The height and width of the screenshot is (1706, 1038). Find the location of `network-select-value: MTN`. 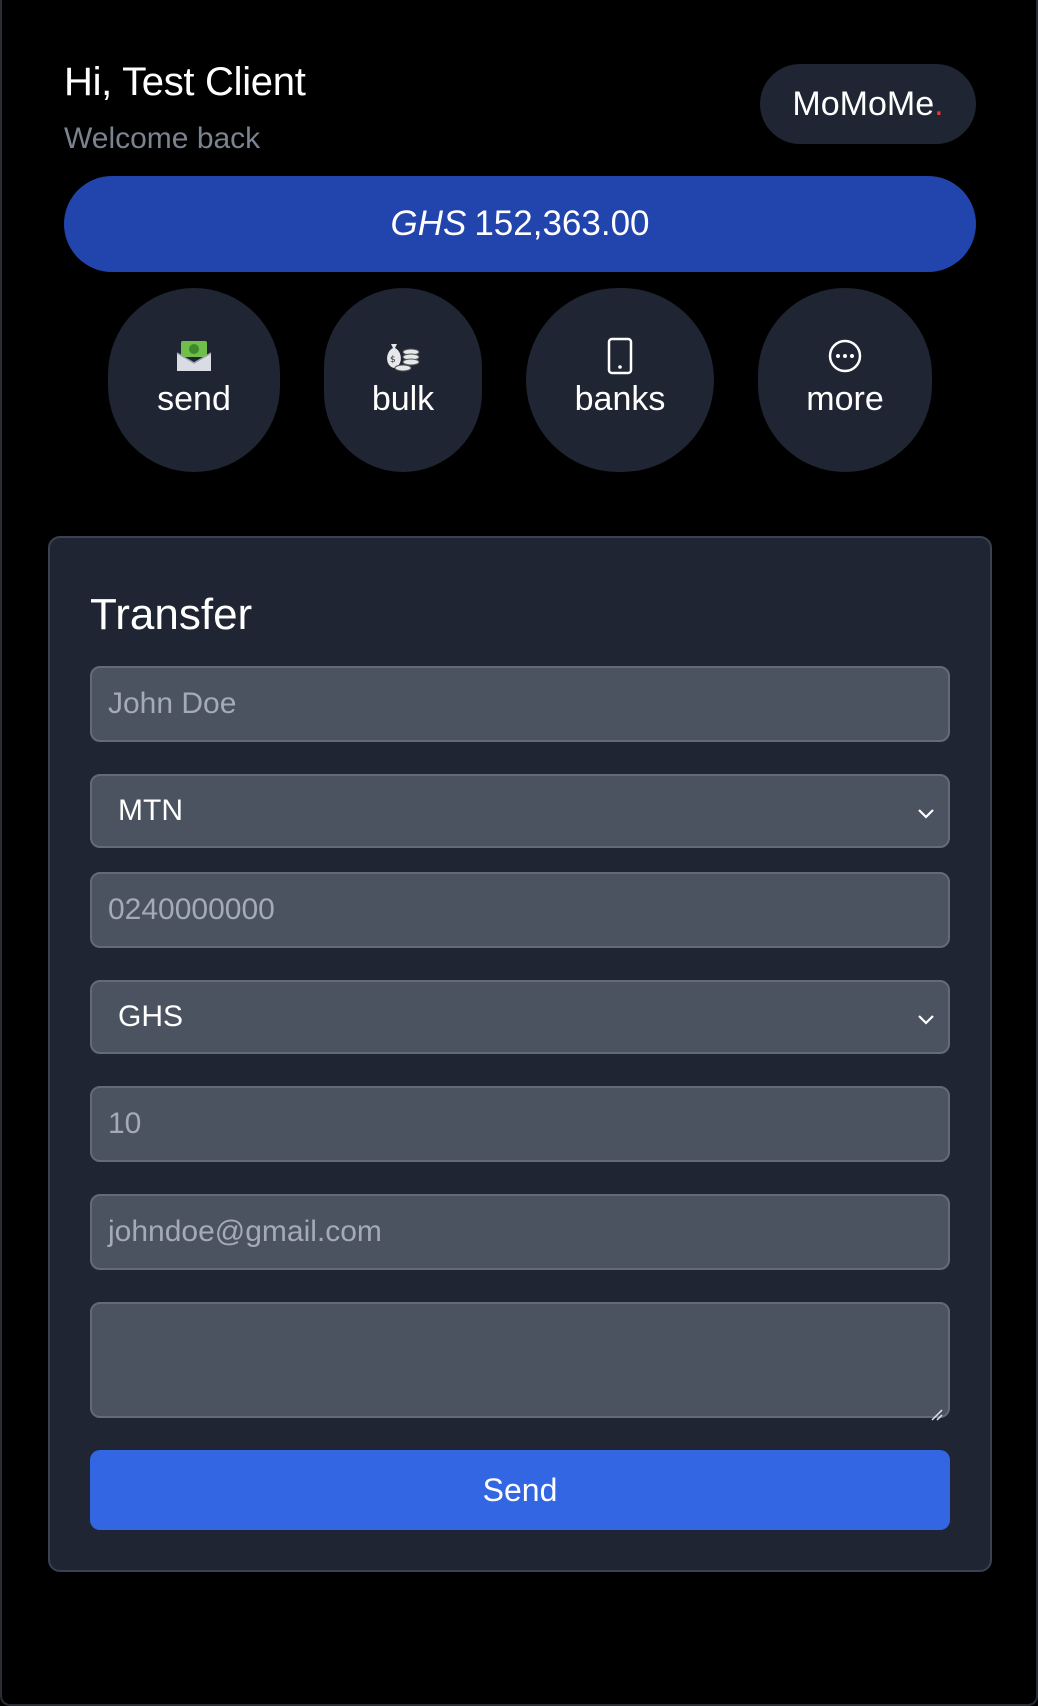

network-select-value: MTN is located at coordinates (150, 810).